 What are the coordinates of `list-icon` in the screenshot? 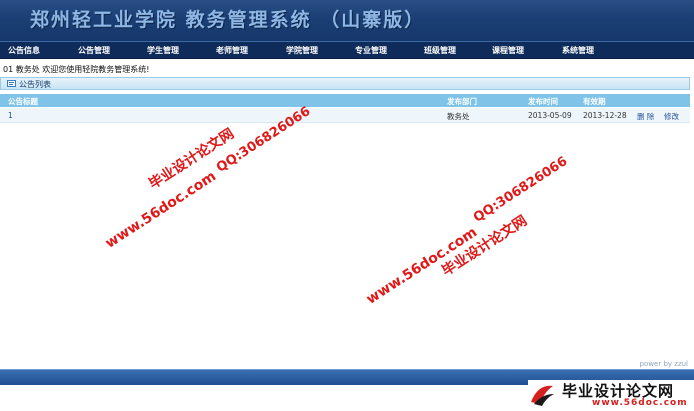 It's located at (11, 84).